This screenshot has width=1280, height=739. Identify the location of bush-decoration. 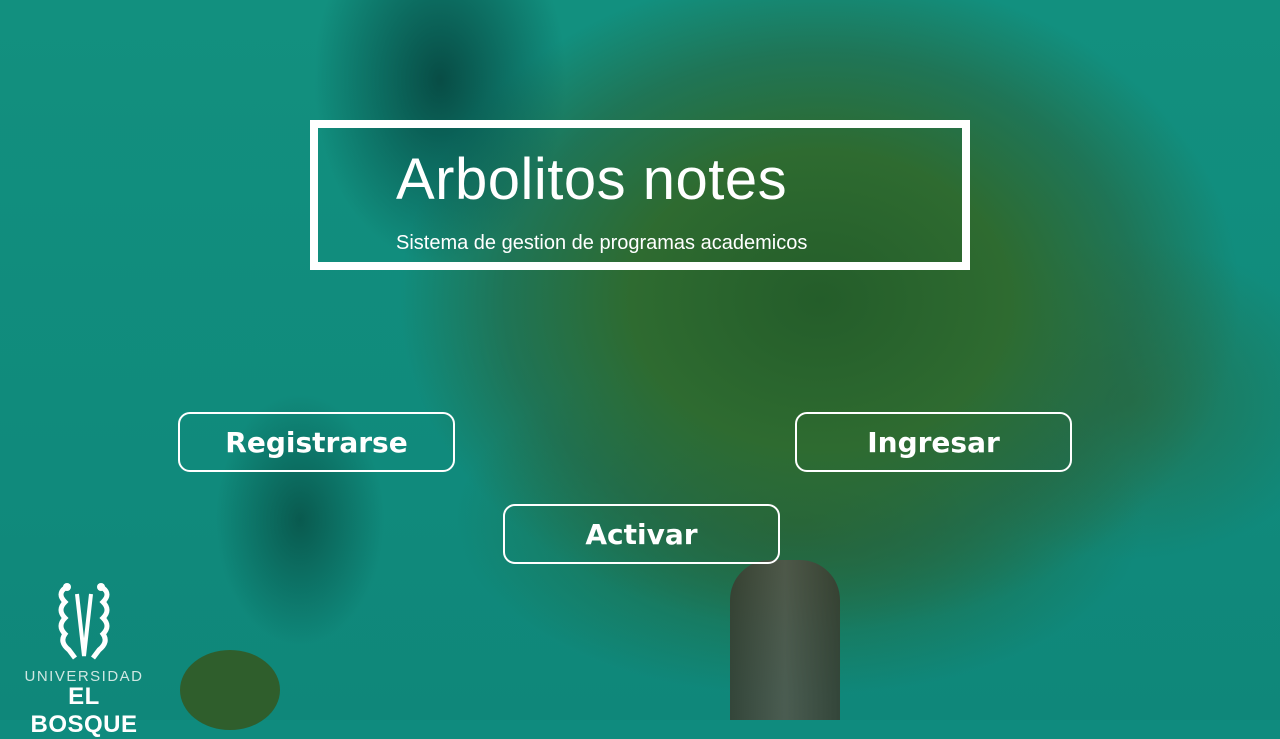
(230, 690).